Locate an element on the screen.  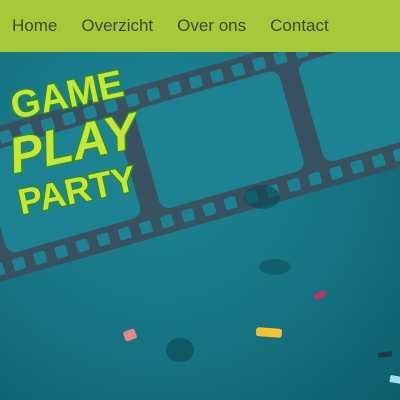
nav-link-over-ons: Over ons is located at coordinates (211, 26).